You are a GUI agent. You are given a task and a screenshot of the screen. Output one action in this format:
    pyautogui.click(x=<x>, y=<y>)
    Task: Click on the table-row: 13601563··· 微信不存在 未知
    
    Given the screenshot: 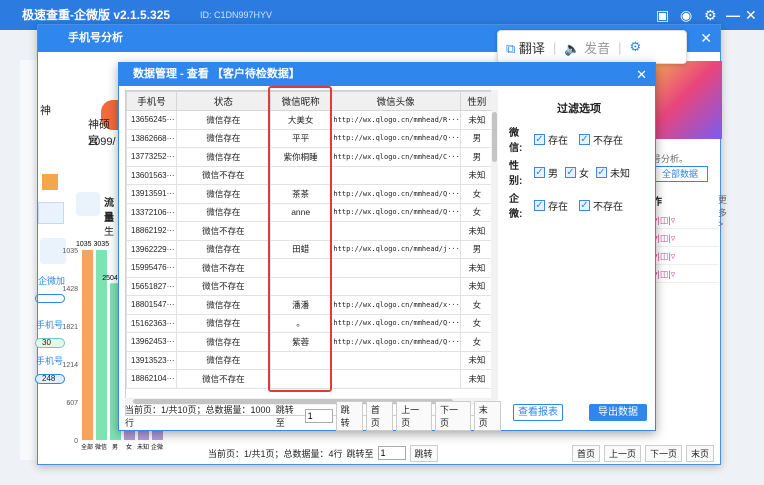 What is the action you would take?
    pyautogui.click(x=310, y=175)
    